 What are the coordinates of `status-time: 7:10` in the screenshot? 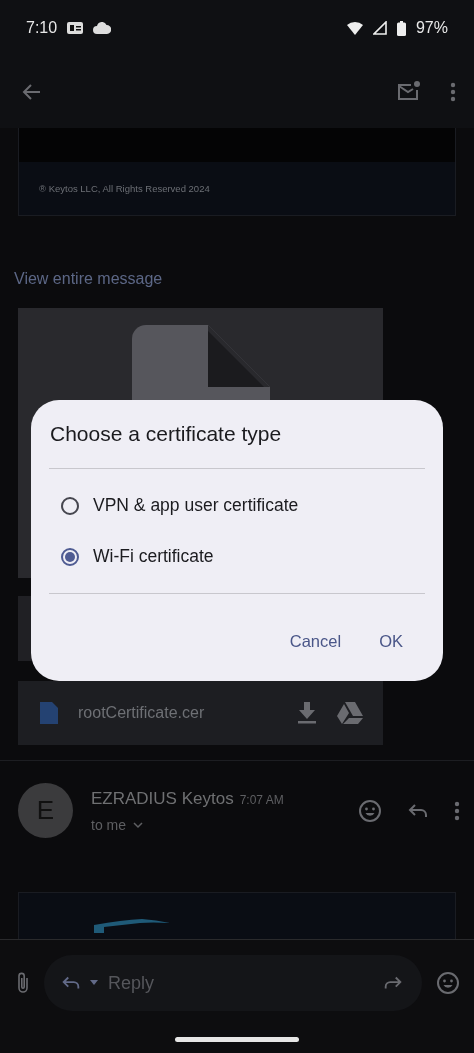 It's located at (42, 28).